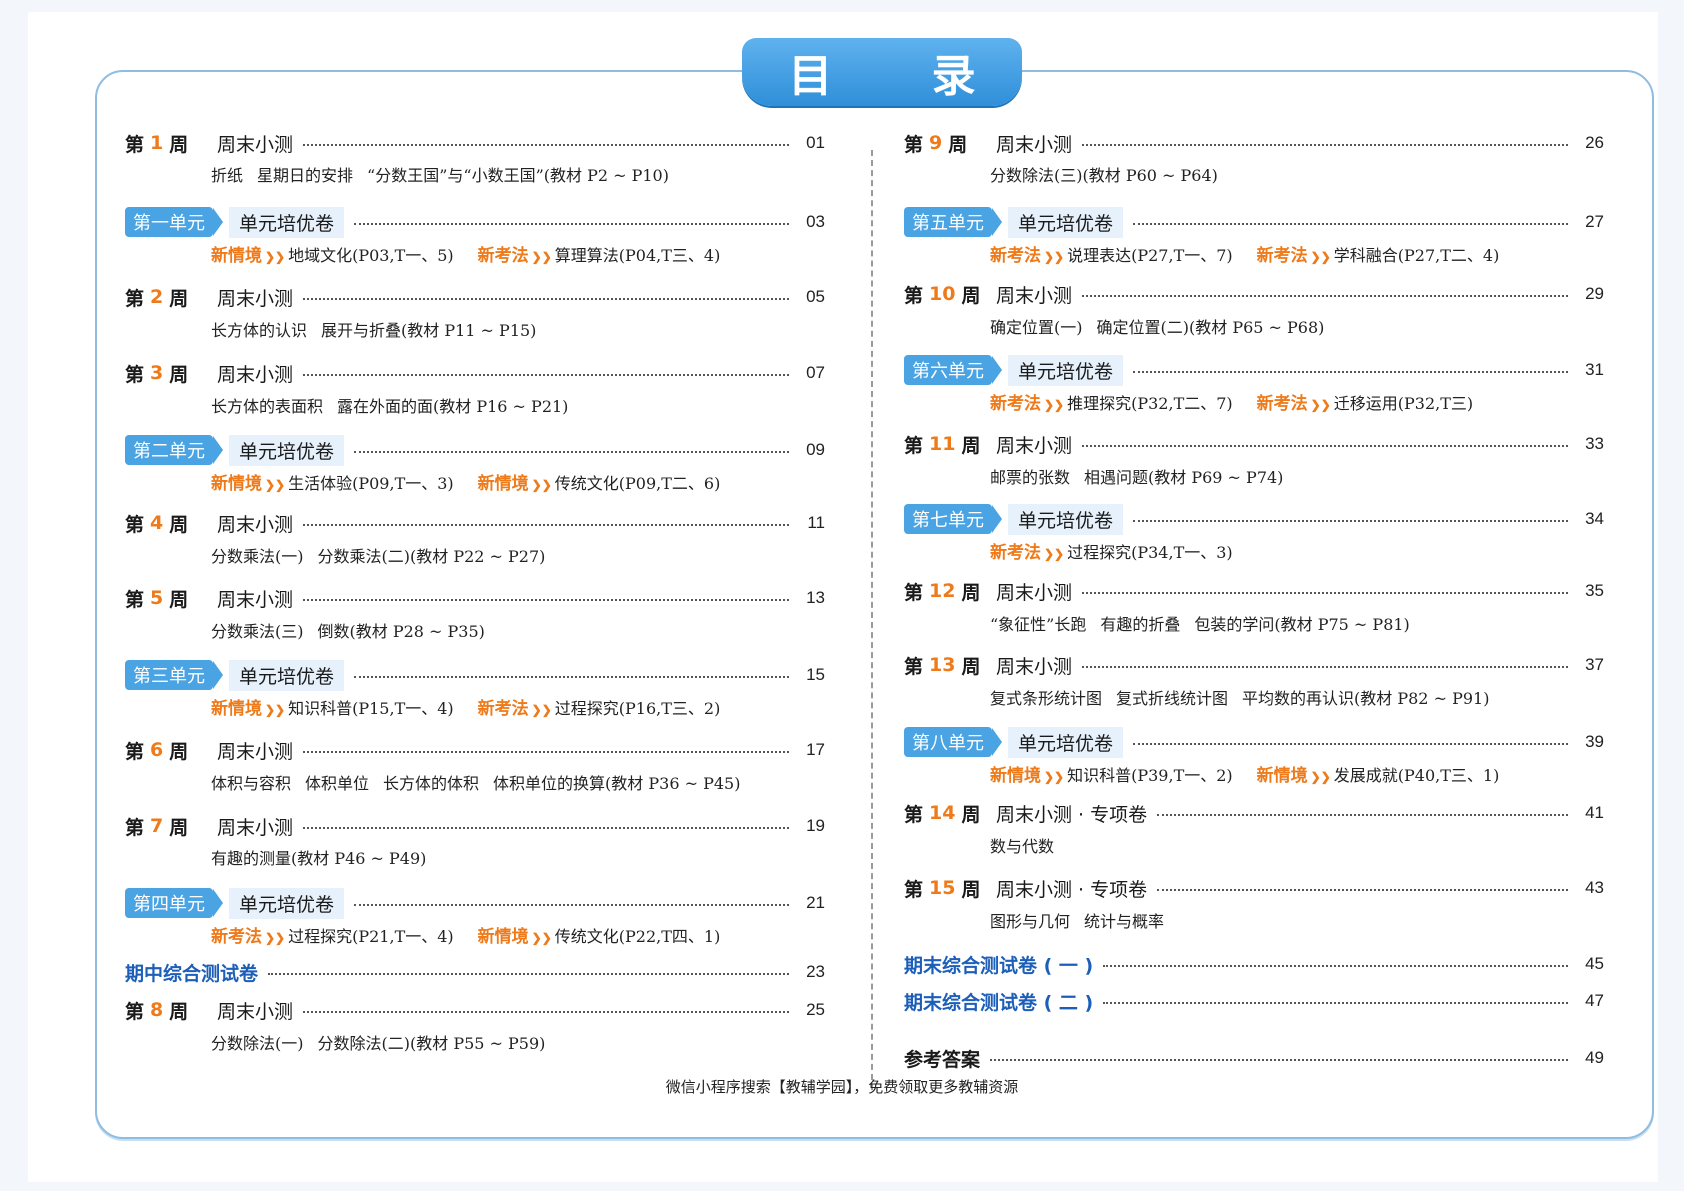 Image resolution: width=1684 pixels, height=1191 pixels. What do you see at coordinates (475, 1010) in the screenshot?
I see `toc-entry-w8: 第 8 周周末小测 25` at bounding box center [475, 1010].